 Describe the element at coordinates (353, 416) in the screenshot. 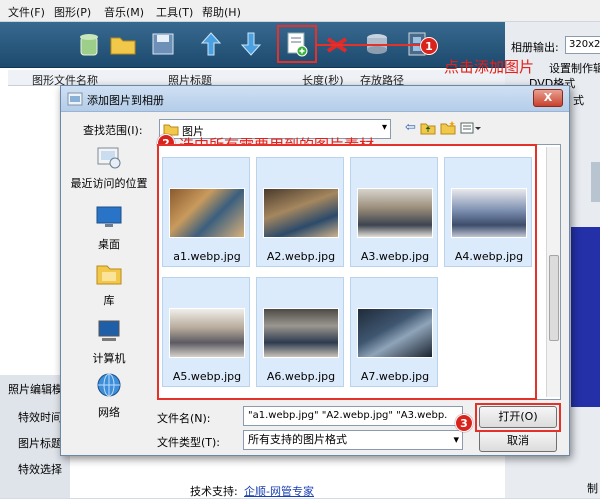

I see `filename-input: "a1.webp.jpg" "A2.webp.jpg" "A3.webp.` at that location.